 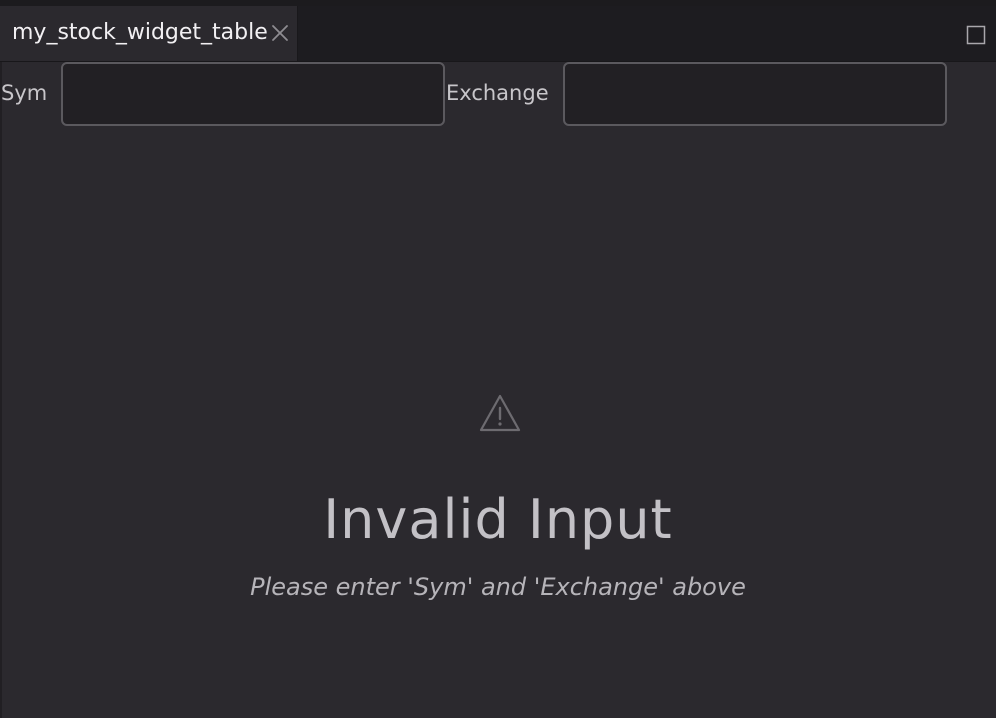 I want to click on panel-left-border, so click(x=1, y=390).